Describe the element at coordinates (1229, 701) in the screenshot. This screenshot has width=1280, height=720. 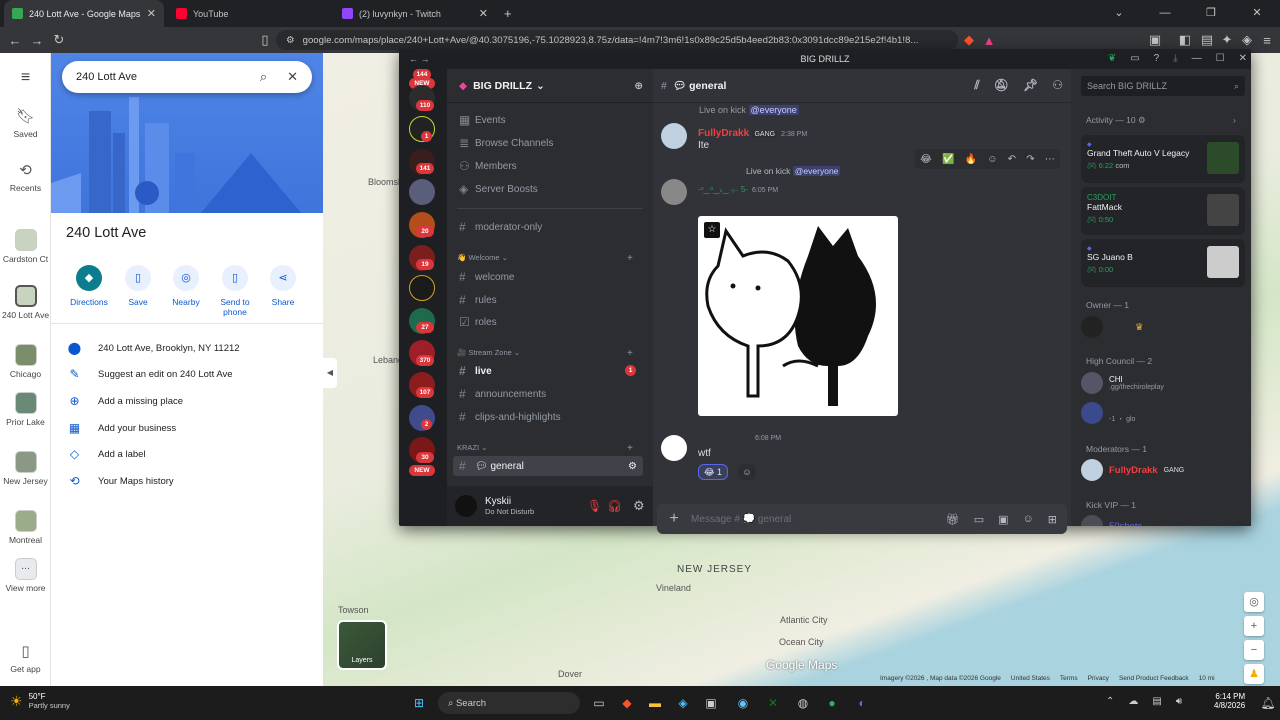
I see `clock: 6:14 PM 4/8/2026` at that location.